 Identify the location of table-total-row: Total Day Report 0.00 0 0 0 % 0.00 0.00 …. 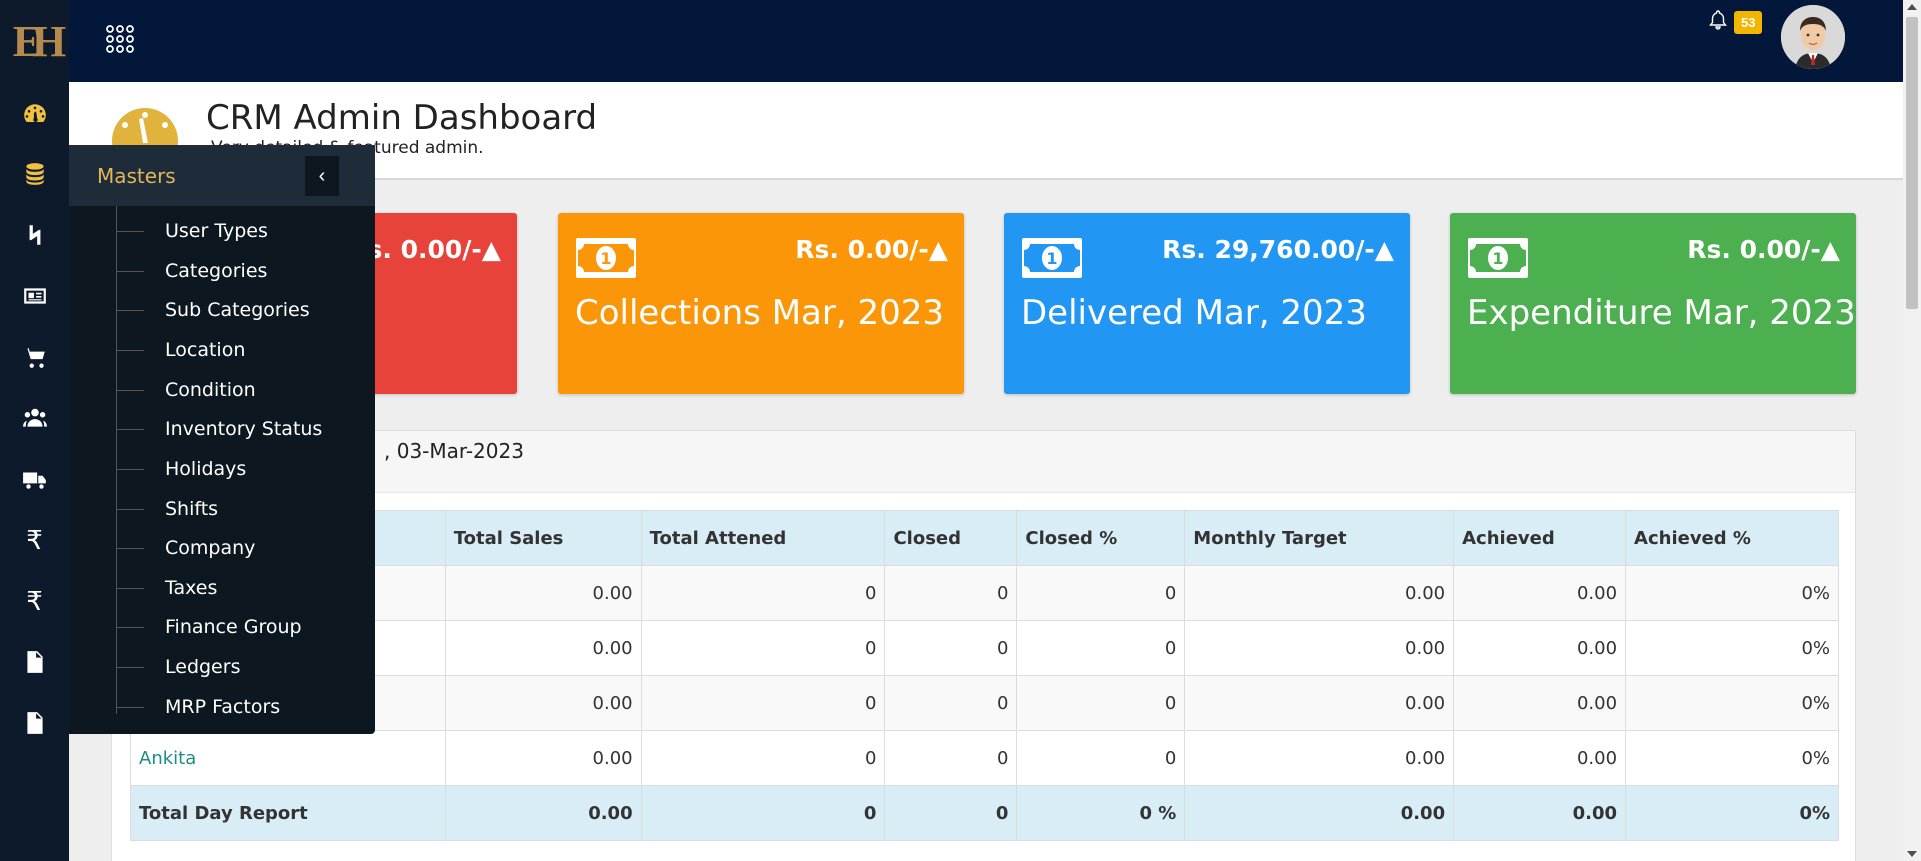
(984, 813).